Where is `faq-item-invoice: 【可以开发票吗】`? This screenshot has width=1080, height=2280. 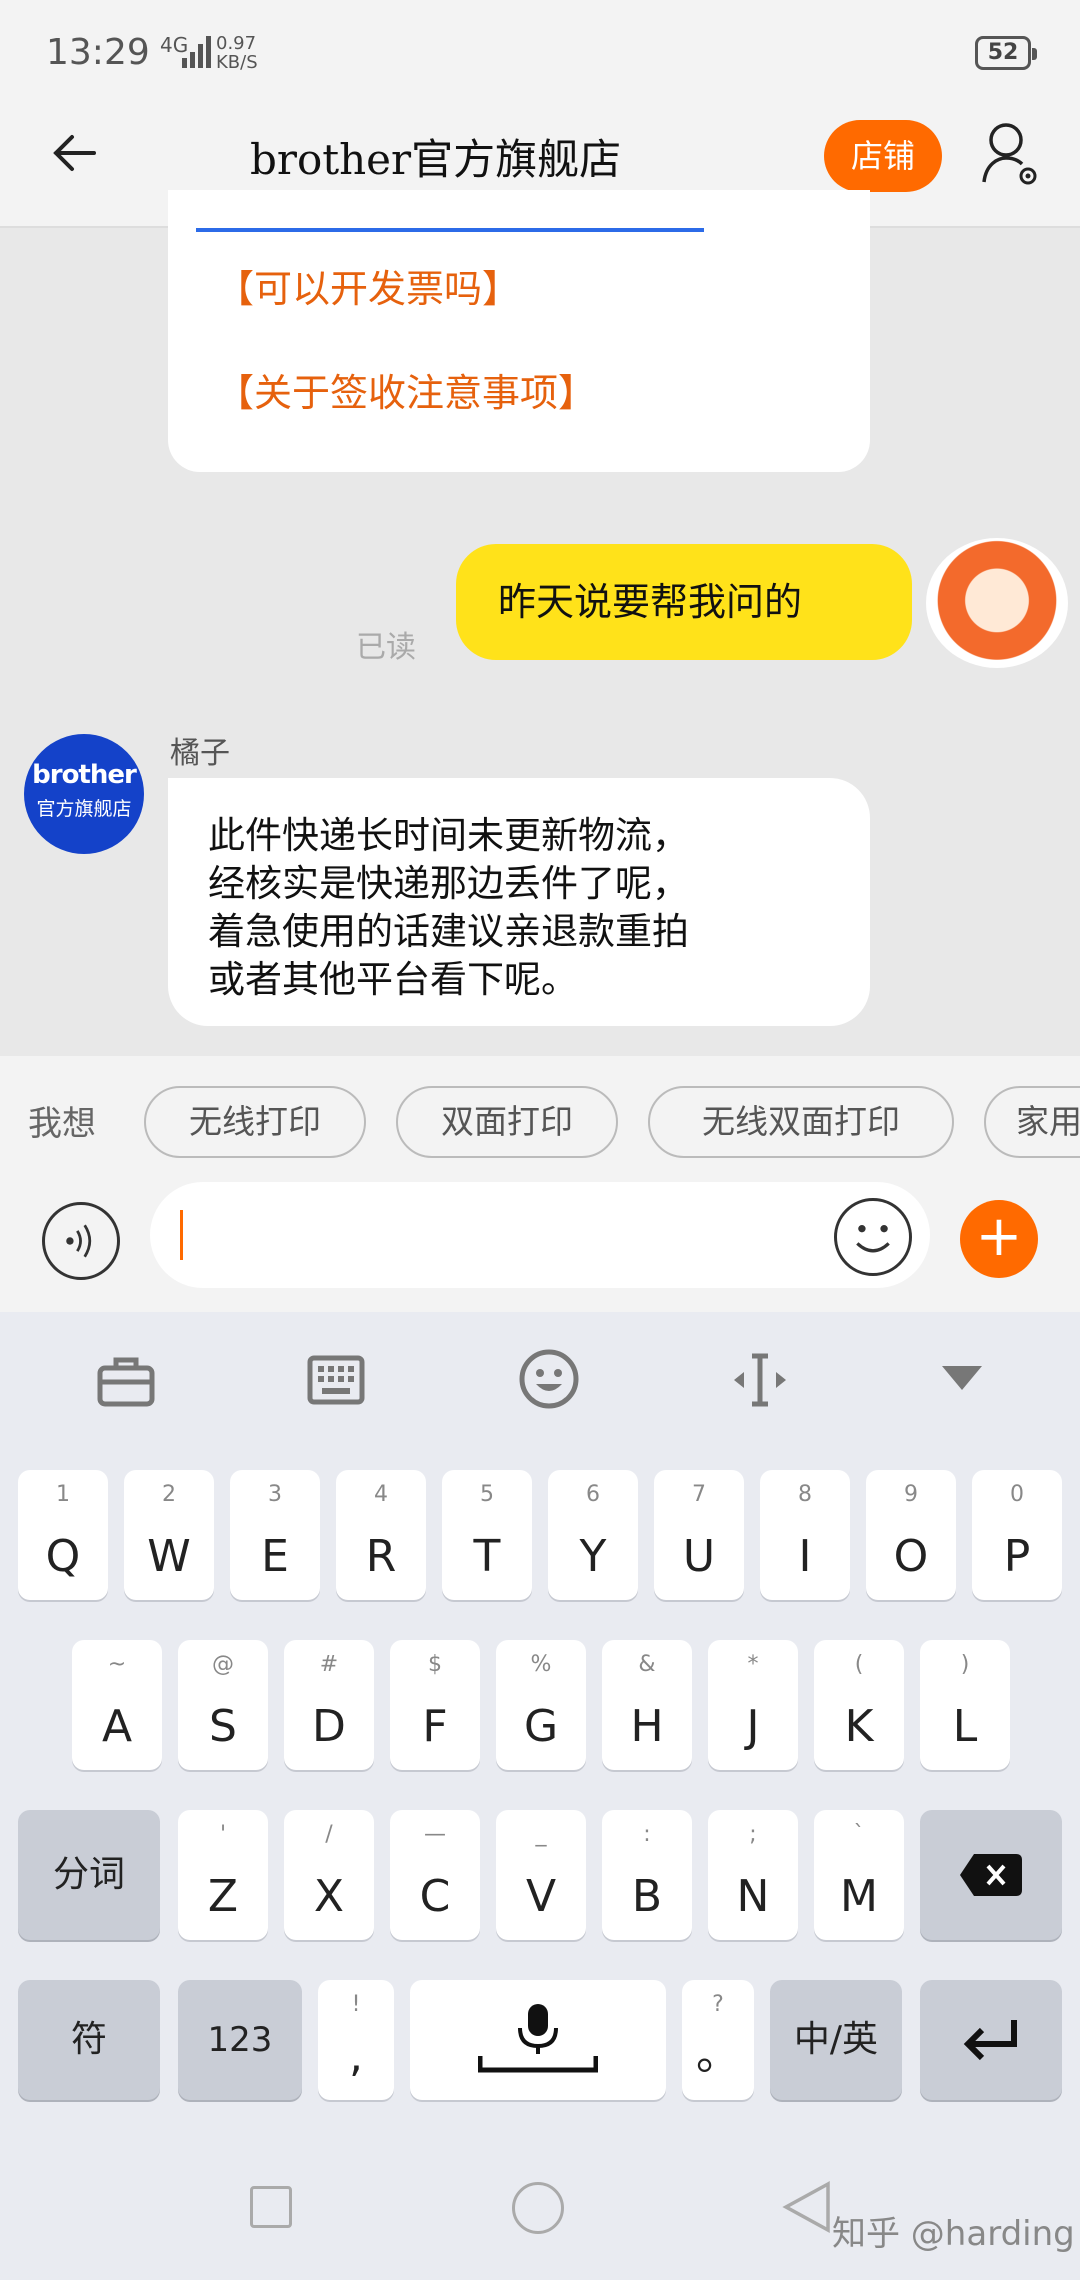 faq-item-invoice: 【可以开发票吗】 is located at coordinates (368, 285).